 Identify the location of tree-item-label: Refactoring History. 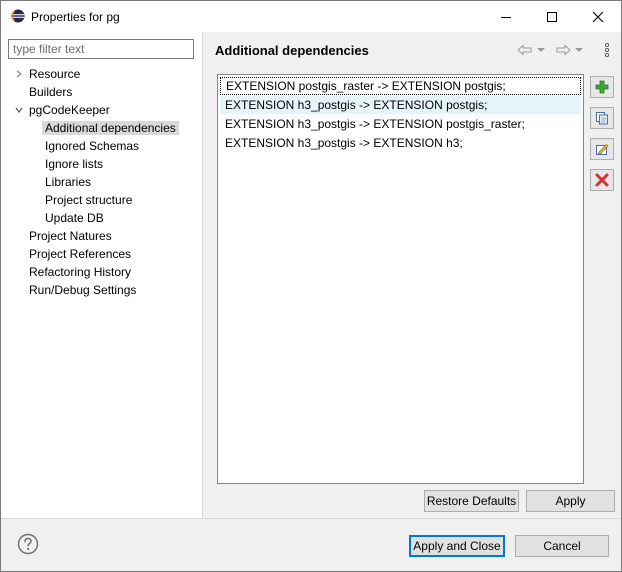
(80, 272).